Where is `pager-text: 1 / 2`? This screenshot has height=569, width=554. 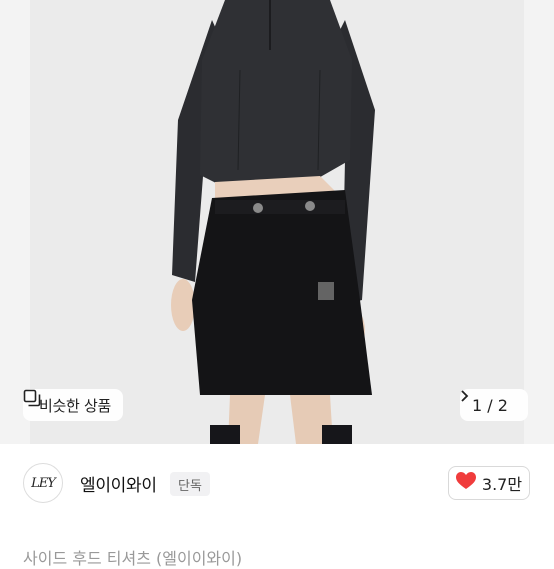 pager-text: 1 / 2 is located at coordinates (490, 405).